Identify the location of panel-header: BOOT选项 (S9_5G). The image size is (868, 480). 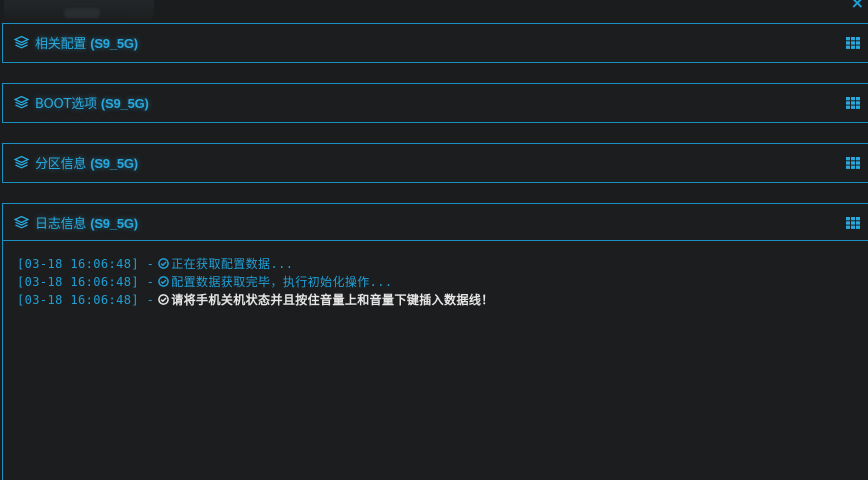
(435, 102).